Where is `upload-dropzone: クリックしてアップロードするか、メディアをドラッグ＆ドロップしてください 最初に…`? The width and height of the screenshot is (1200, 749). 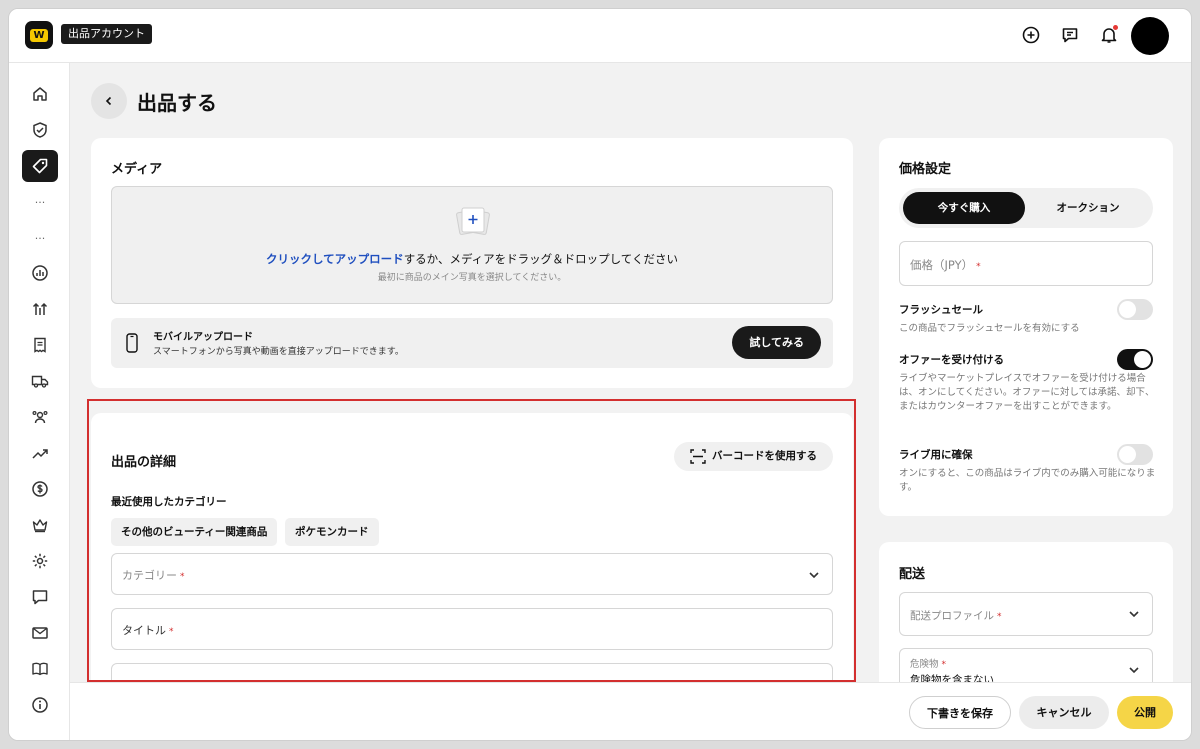 upload-dropzone: クリックしてアップロードするか、メディアをドラッグ＆ドロップしてください 最初に… is located at coordinates (472, 245).